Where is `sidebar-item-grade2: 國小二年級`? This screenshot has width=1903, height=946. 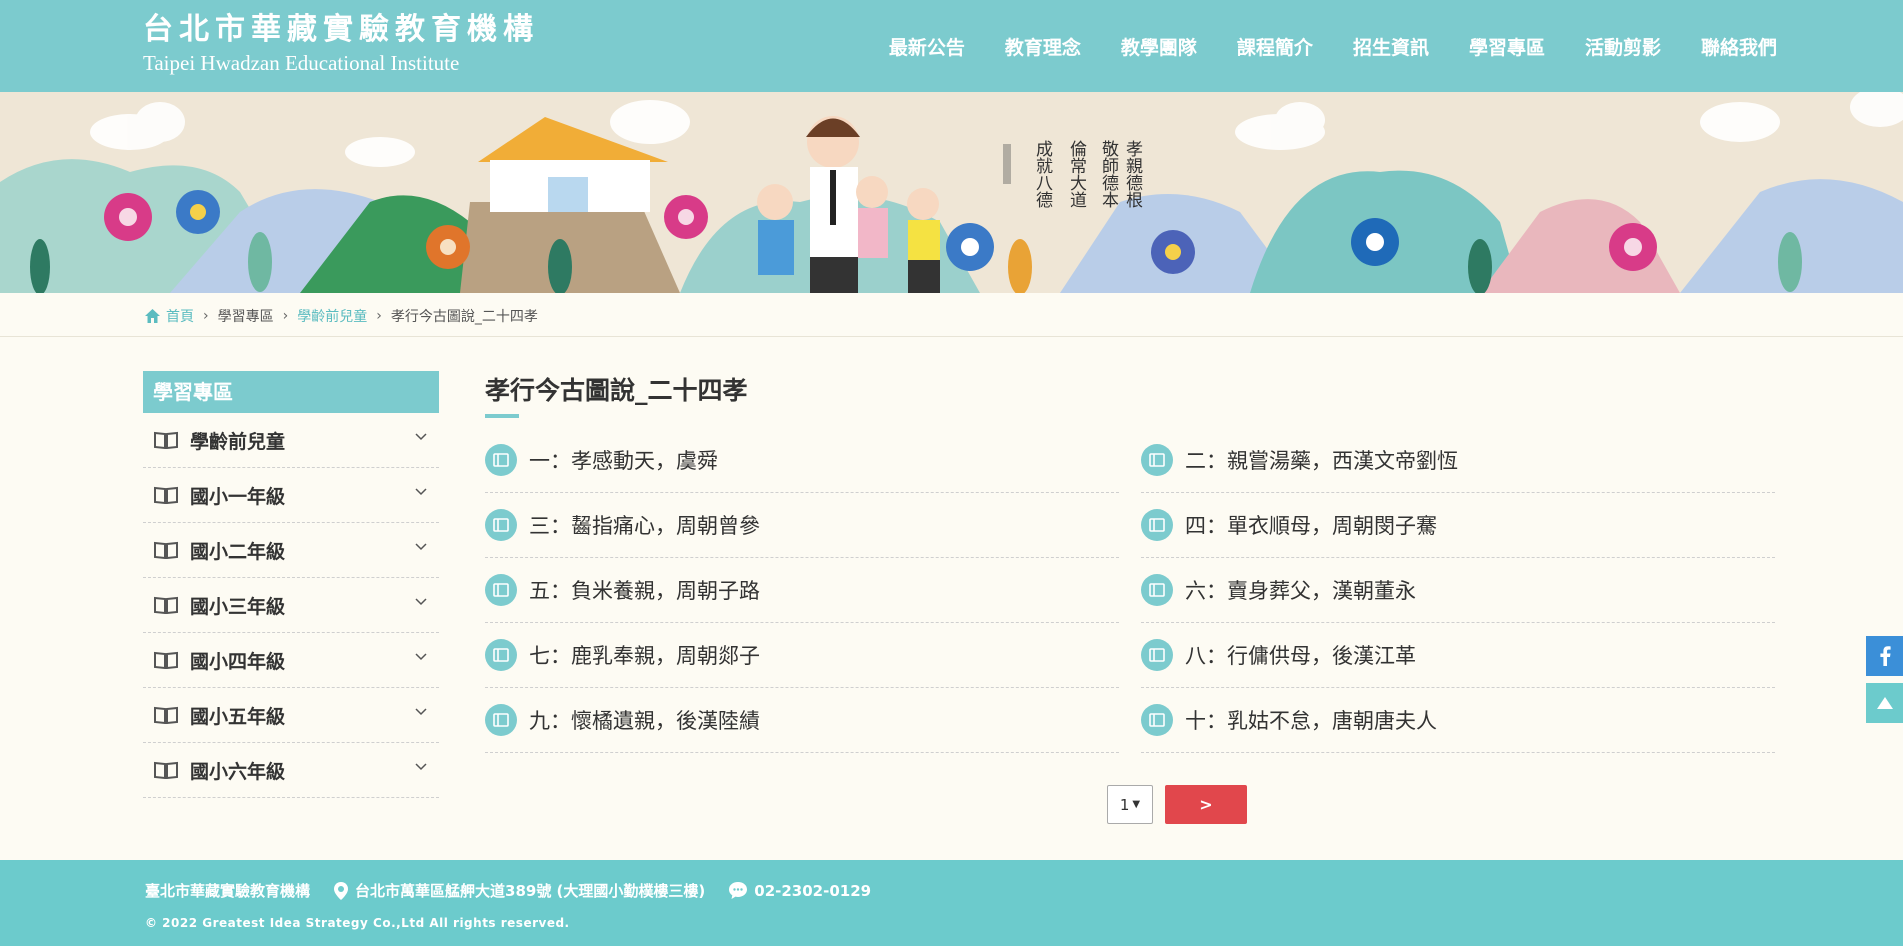 sidebar-item-grade2: 國小二年級 is located at coordinates (291, 550).